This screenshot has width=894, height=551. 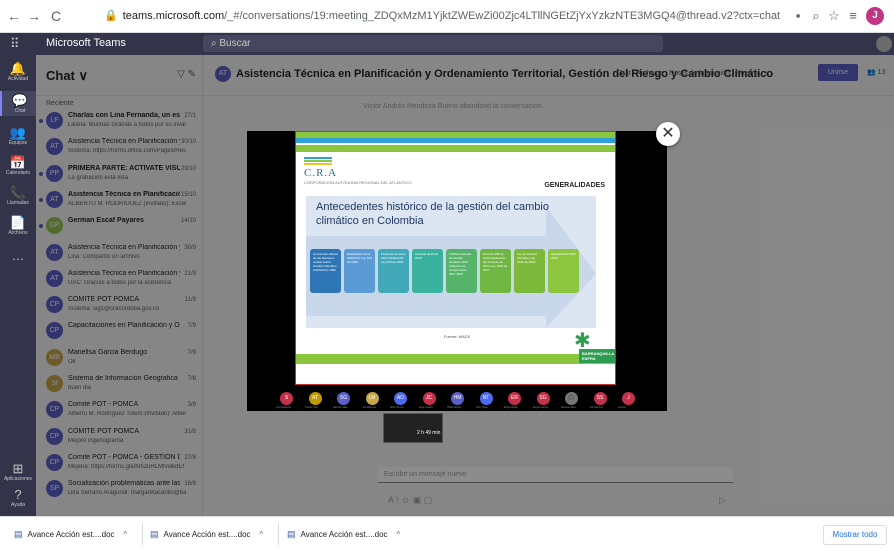 I want to click on show-all-button: Mostrar todo, so click(x=855, y=535).